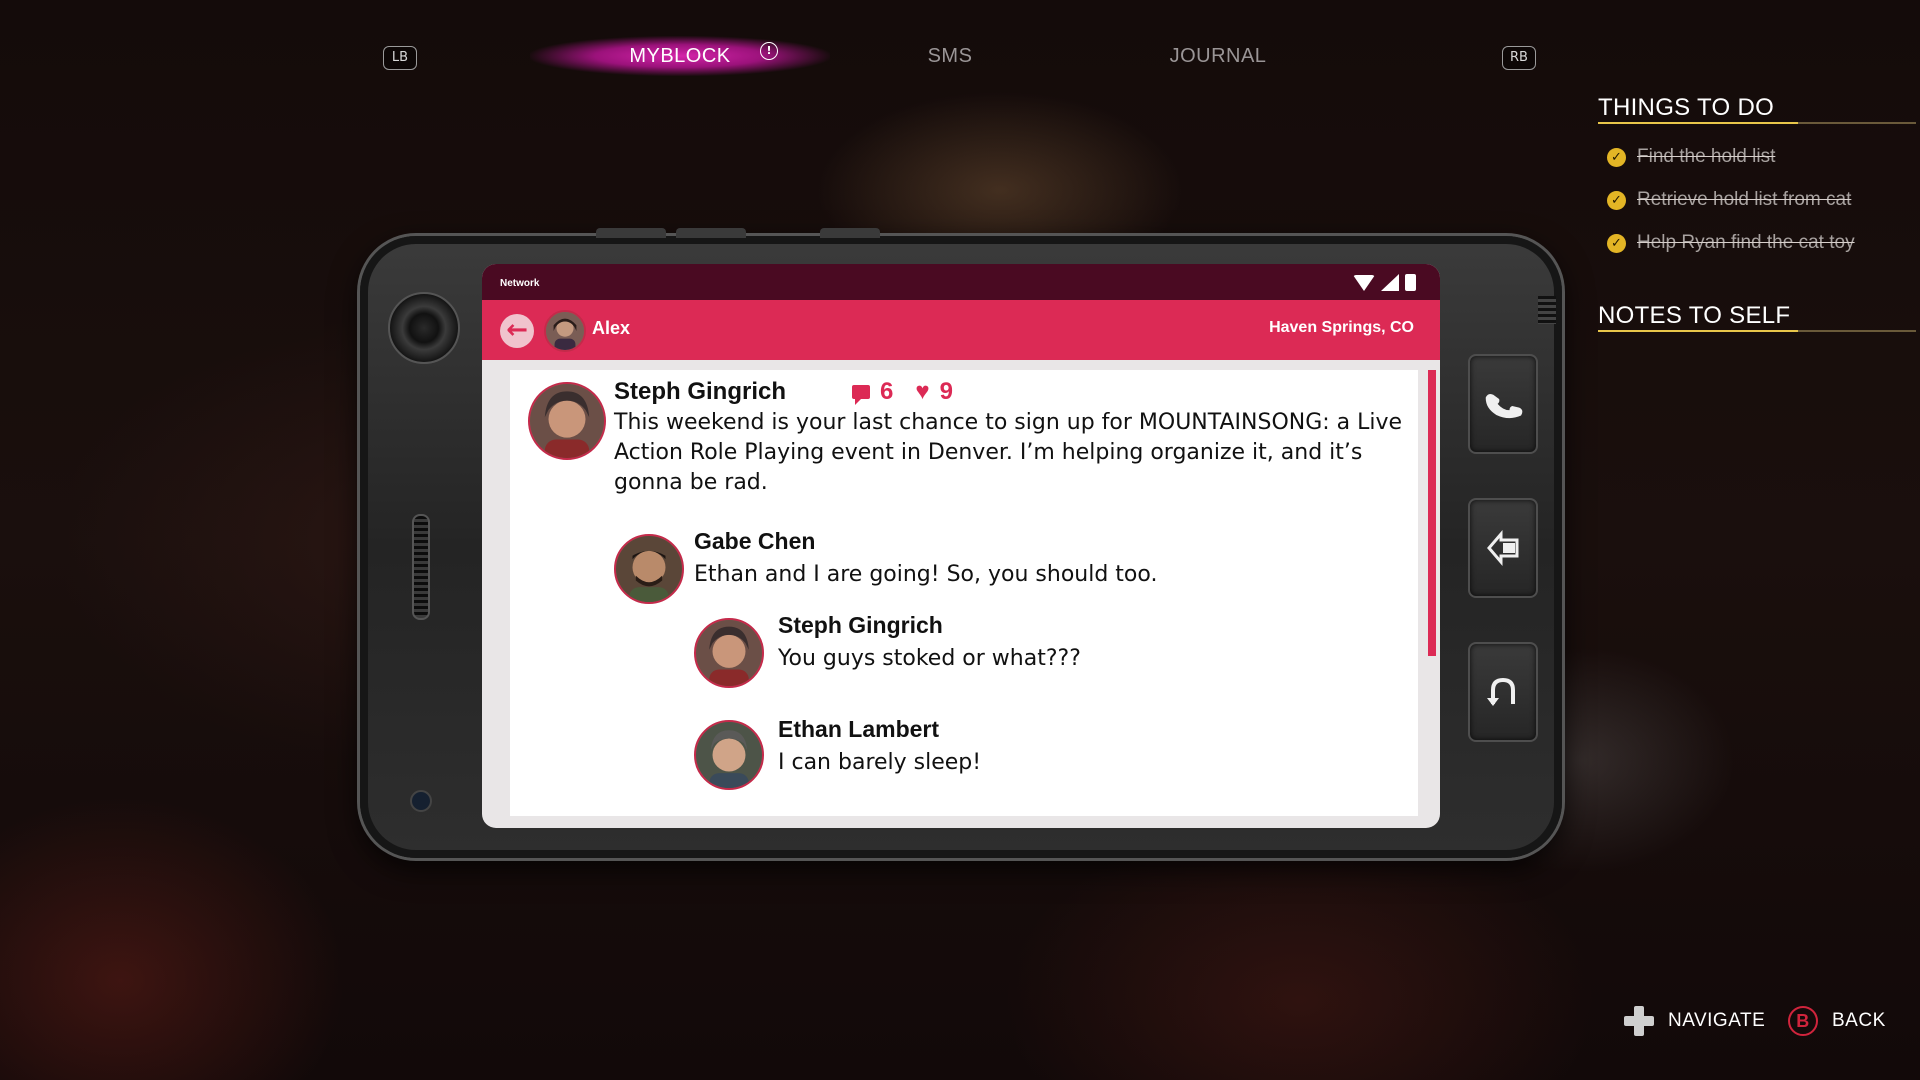 This screenshot has height=1080, width=1920. Describe the element at coordinates (520, 283) in the screenshot. I see `network-label: Network` at that location.